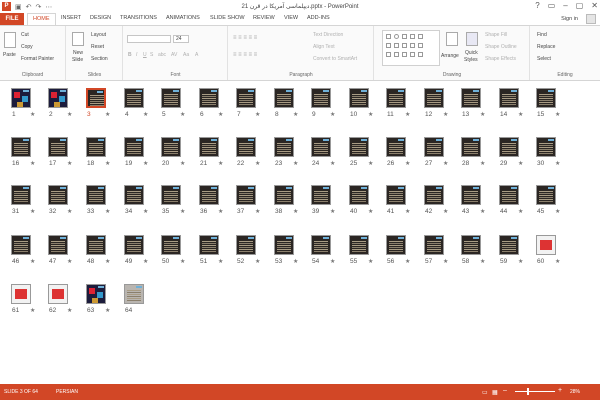 The width and height of the screenshot is (600, 400). What do you see at coordinates (130, 55) in the screenshot?
I see `bold-button: B` at bounding box center [130, 55].